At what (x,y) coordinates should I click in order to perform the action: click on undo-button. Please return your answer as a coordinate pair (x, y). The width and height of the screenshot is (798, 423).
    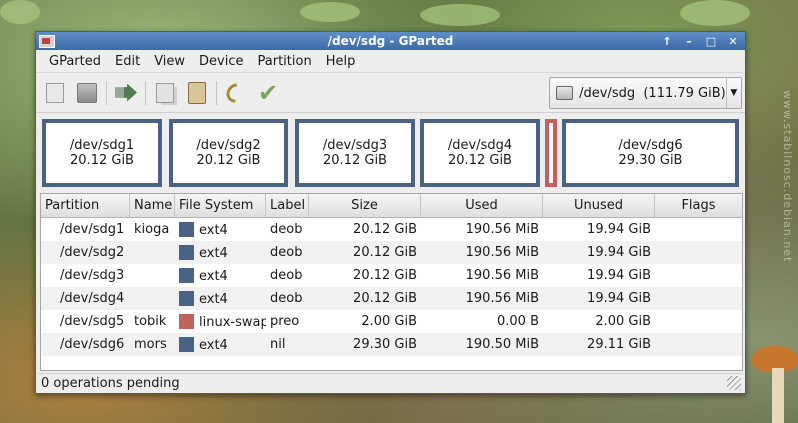
    Looking at the image, I should click on (236, 92).